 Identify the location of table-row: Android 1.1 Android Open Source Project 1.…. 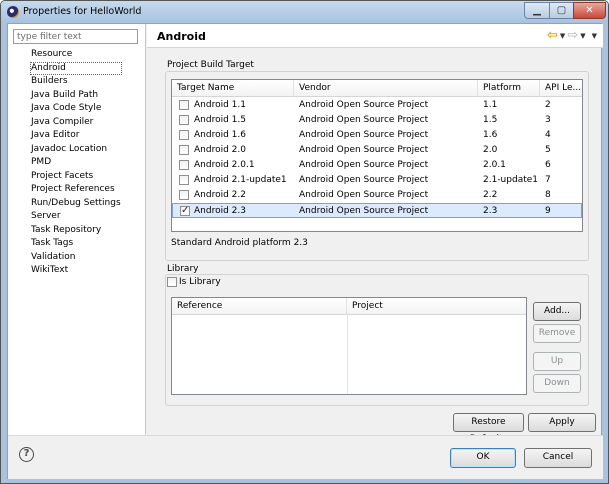
(377, 105).